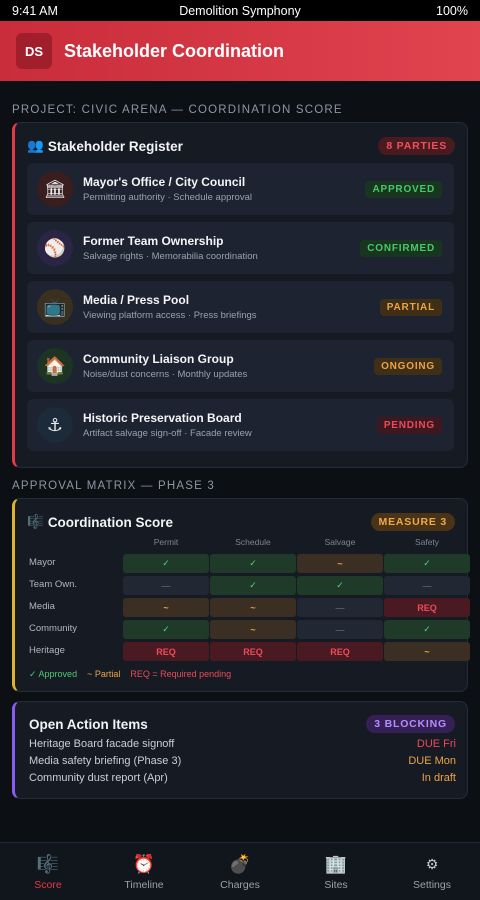  Describe the element at coordinates (167, 197) in the screenshot. I see `stakeholder-subtitle: Permitting authority · Schedule approval` at that location.